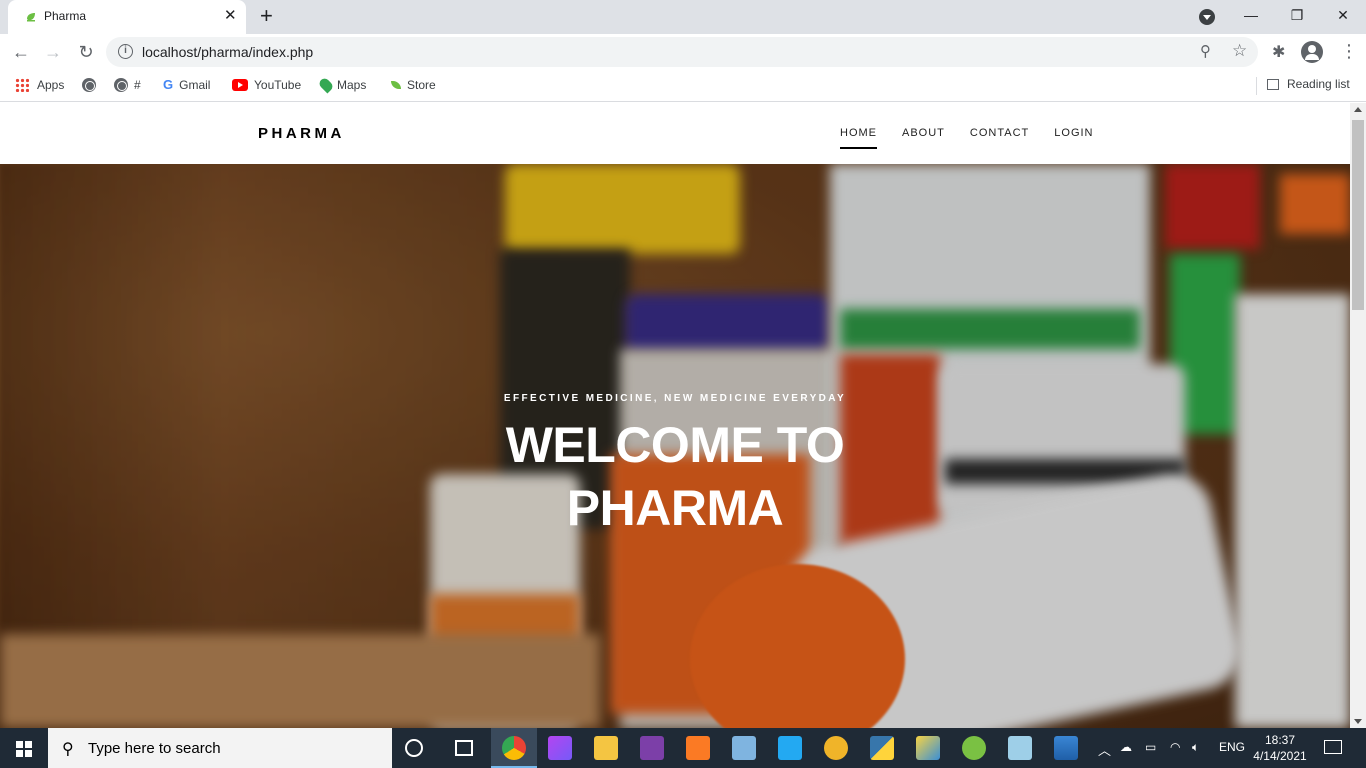  What do you see at coordinates (1280, 740) in the screenshot?
I see `clock-time: 18:37` at bounding box center [1280, 740].